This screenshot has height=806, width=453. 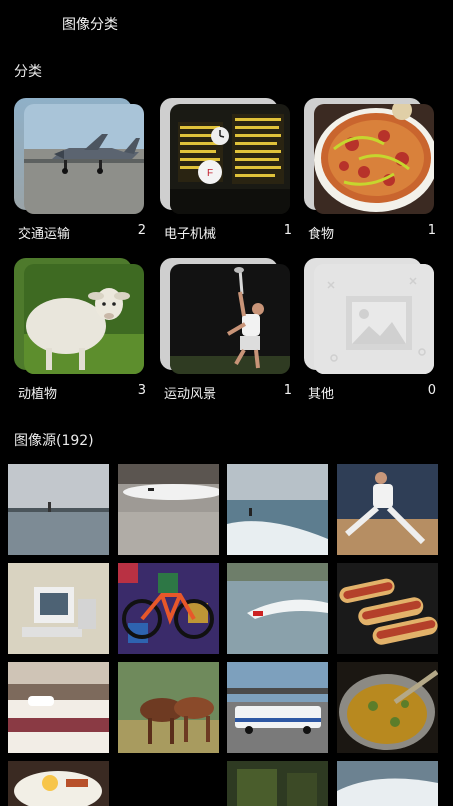 I want to click on grid-image-jet-ski, so click(x=277, y=608).